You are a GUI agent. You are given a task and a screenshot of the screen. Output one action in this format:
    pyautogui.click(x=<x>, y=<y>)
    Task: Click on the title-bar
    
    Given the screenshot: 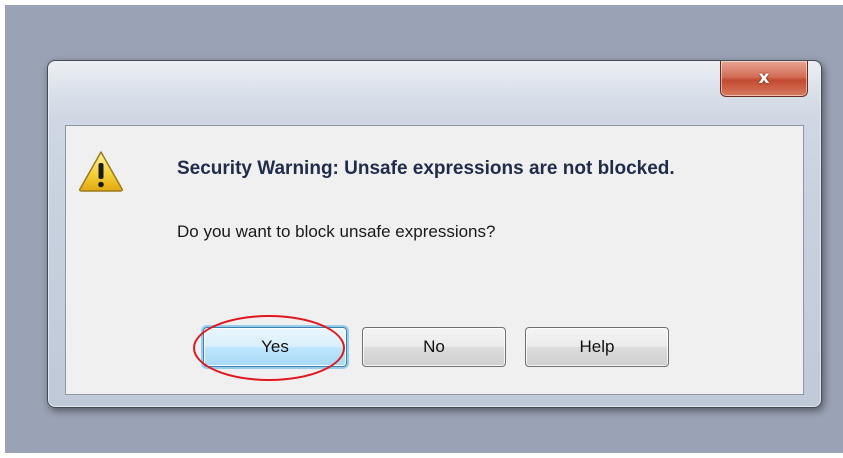 What is the action you would take?
    pyautogui.click(x=434, y=91)
    